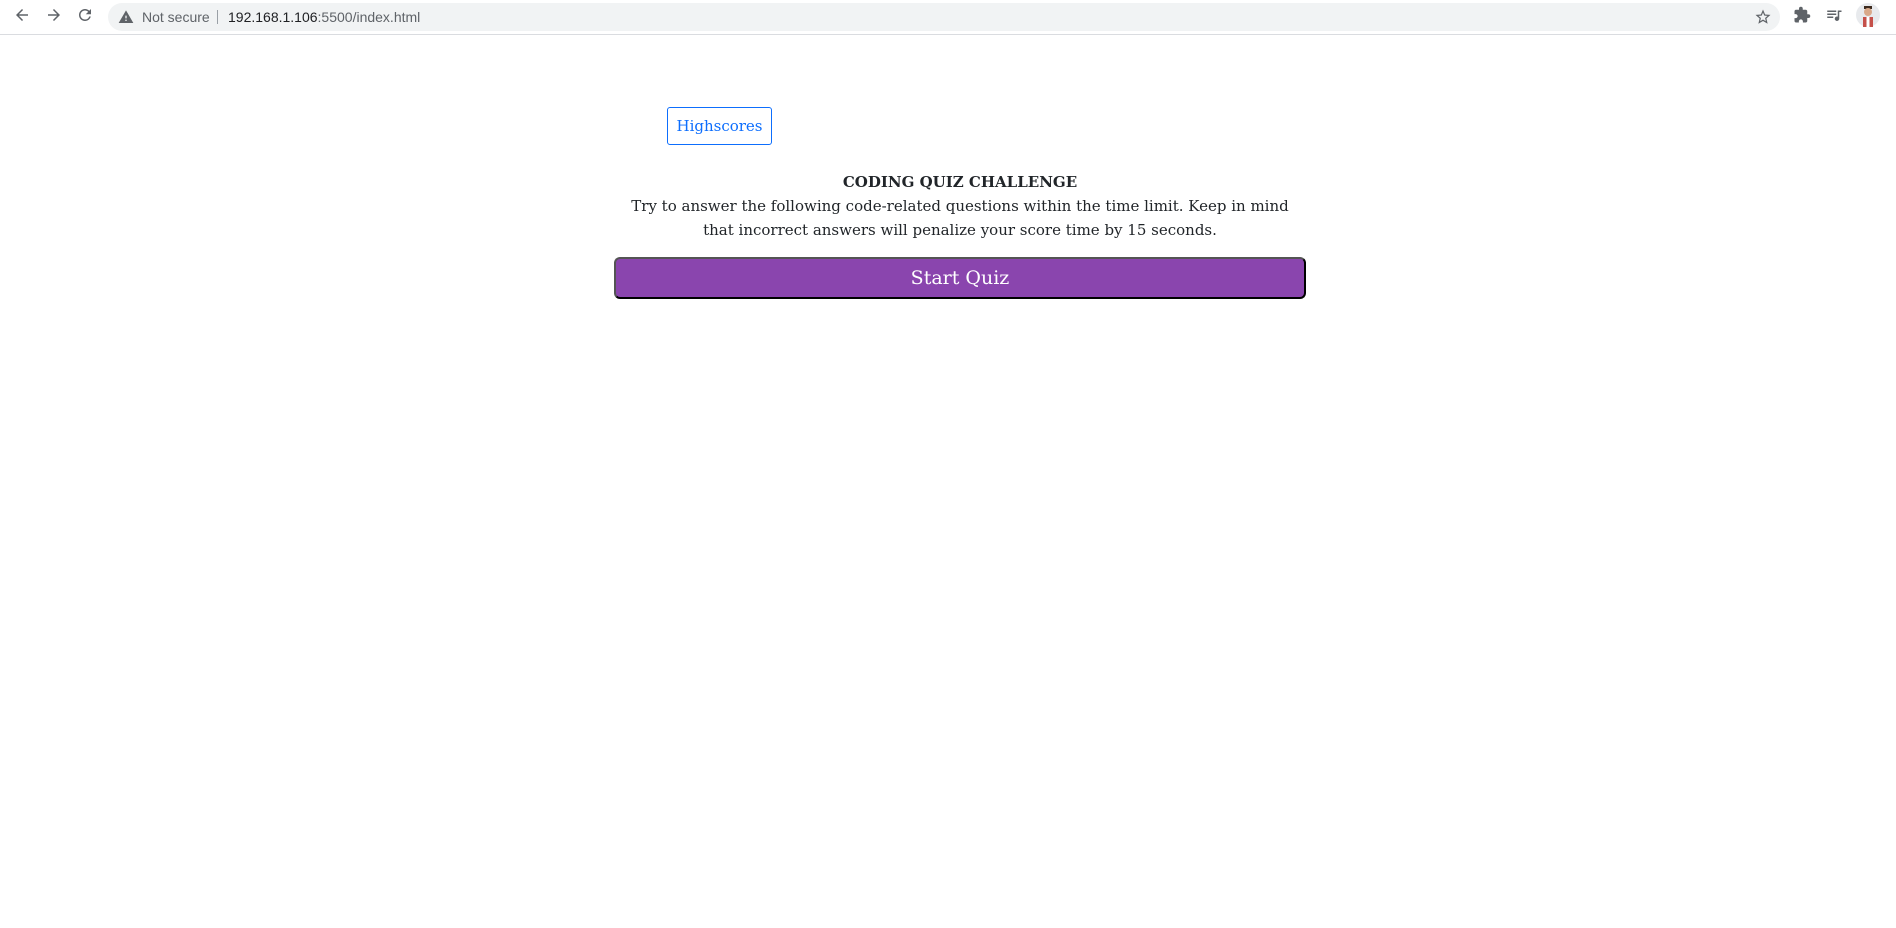 This screenshot has width=1896, height=928. I want to click on profile-button, so click(1868, 17).